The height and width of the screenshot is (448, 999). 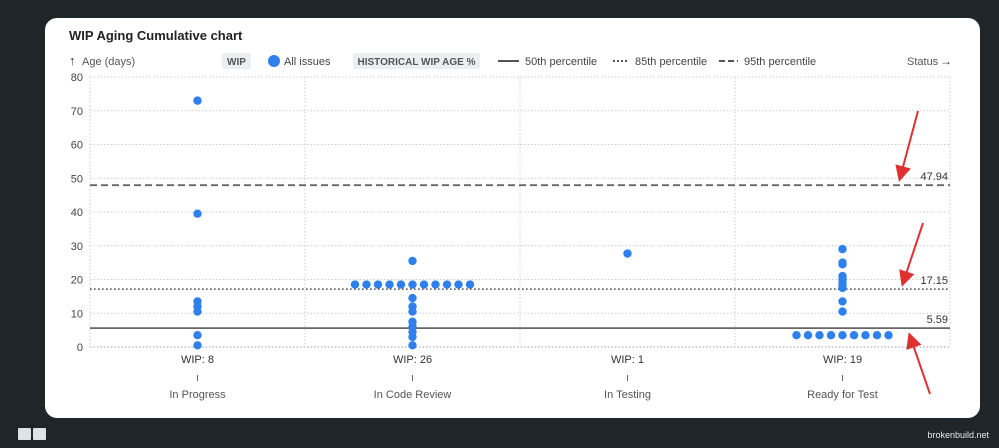 What do you see at coordinates (108, 62) in the screenshot?
I see `y-axis-label: Age (days)` at bounding box center [108, 62].